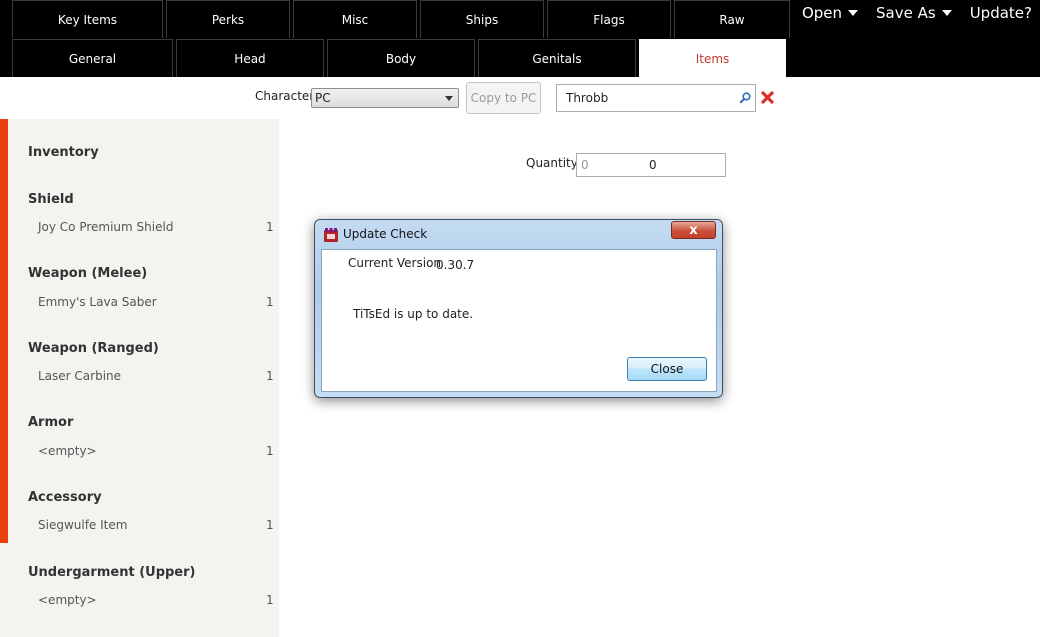 The height and width of the screenshot is (637, 1040). I want to click on close-button: Close, so click(667, 369).